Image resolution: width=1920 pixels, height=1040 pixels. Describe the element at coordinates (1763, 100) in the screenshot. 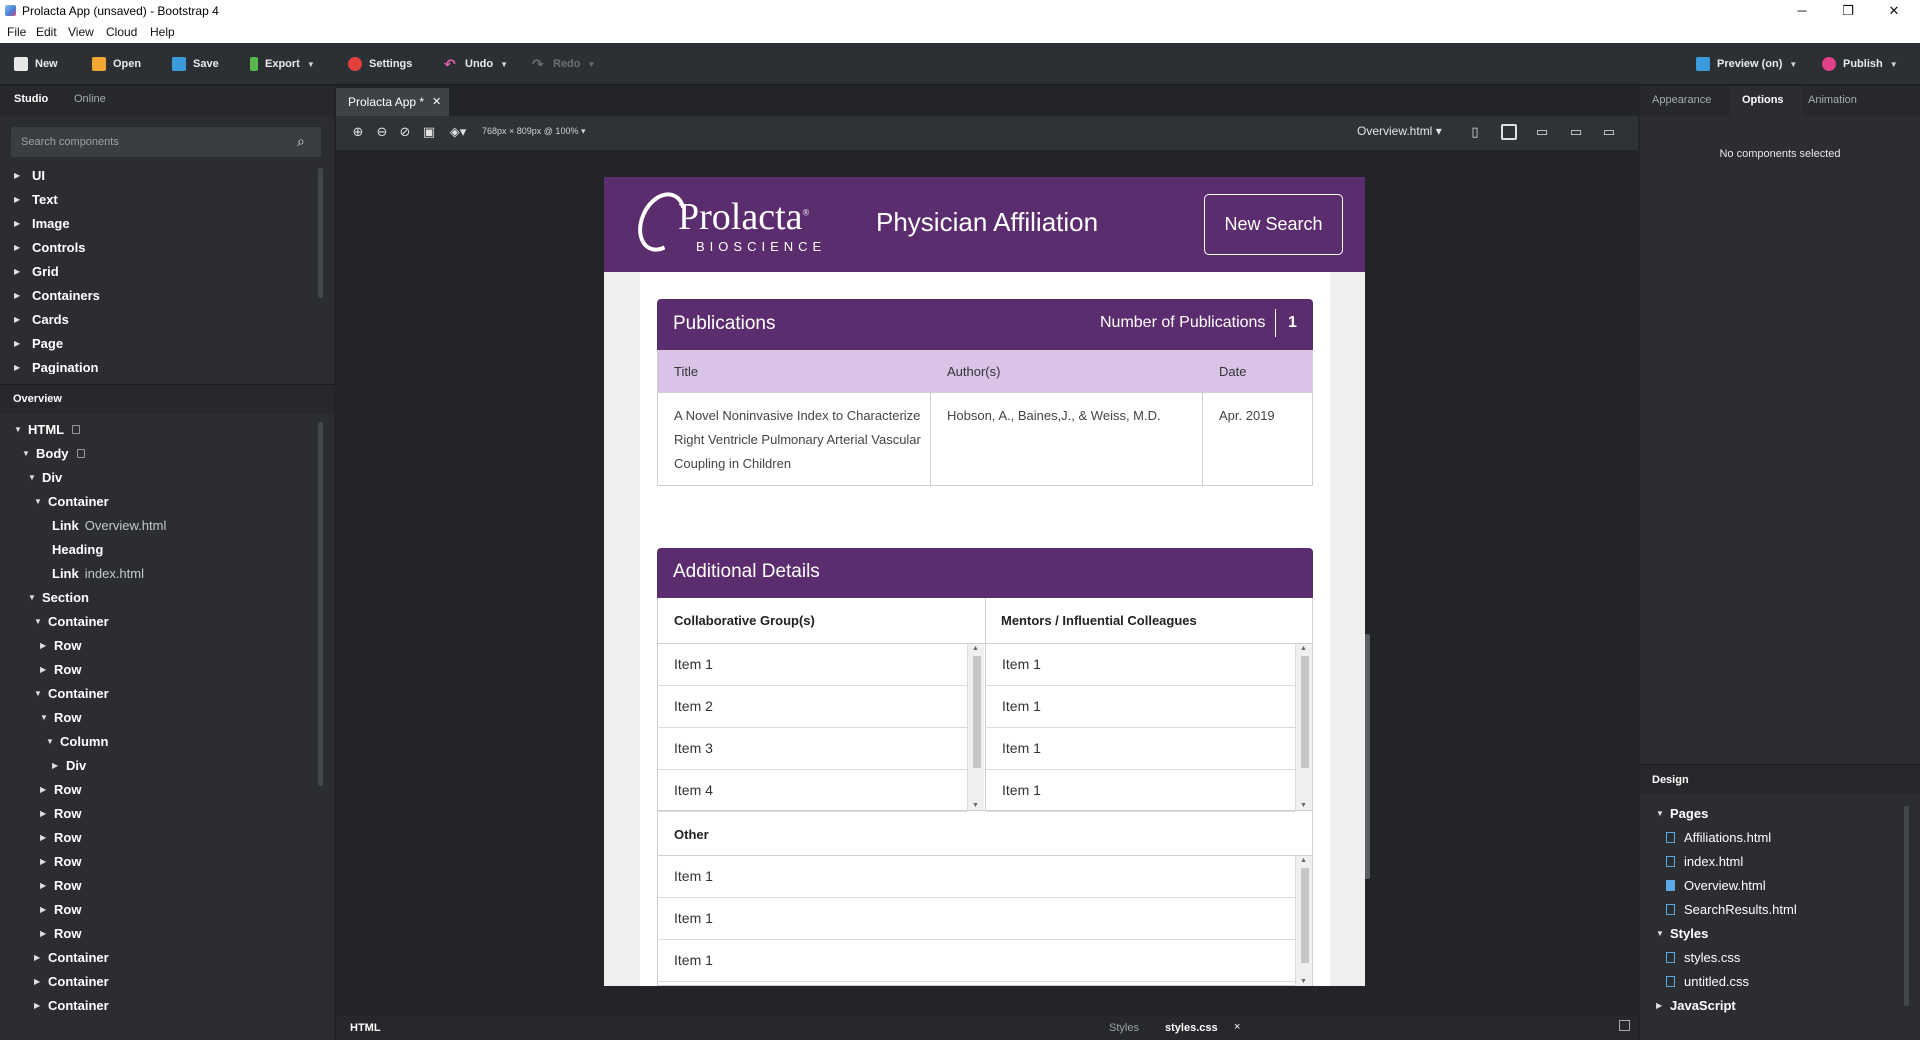

I see `tab-options: Options` at that location.